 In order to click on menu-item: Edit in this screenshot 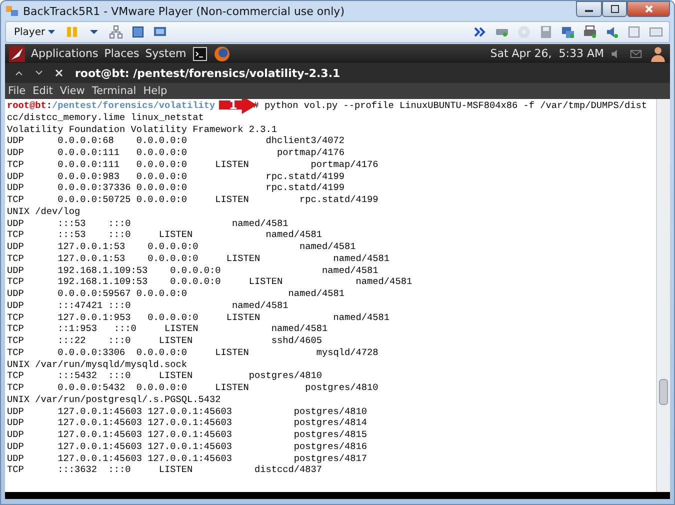, I will do `click(42, 91)`.